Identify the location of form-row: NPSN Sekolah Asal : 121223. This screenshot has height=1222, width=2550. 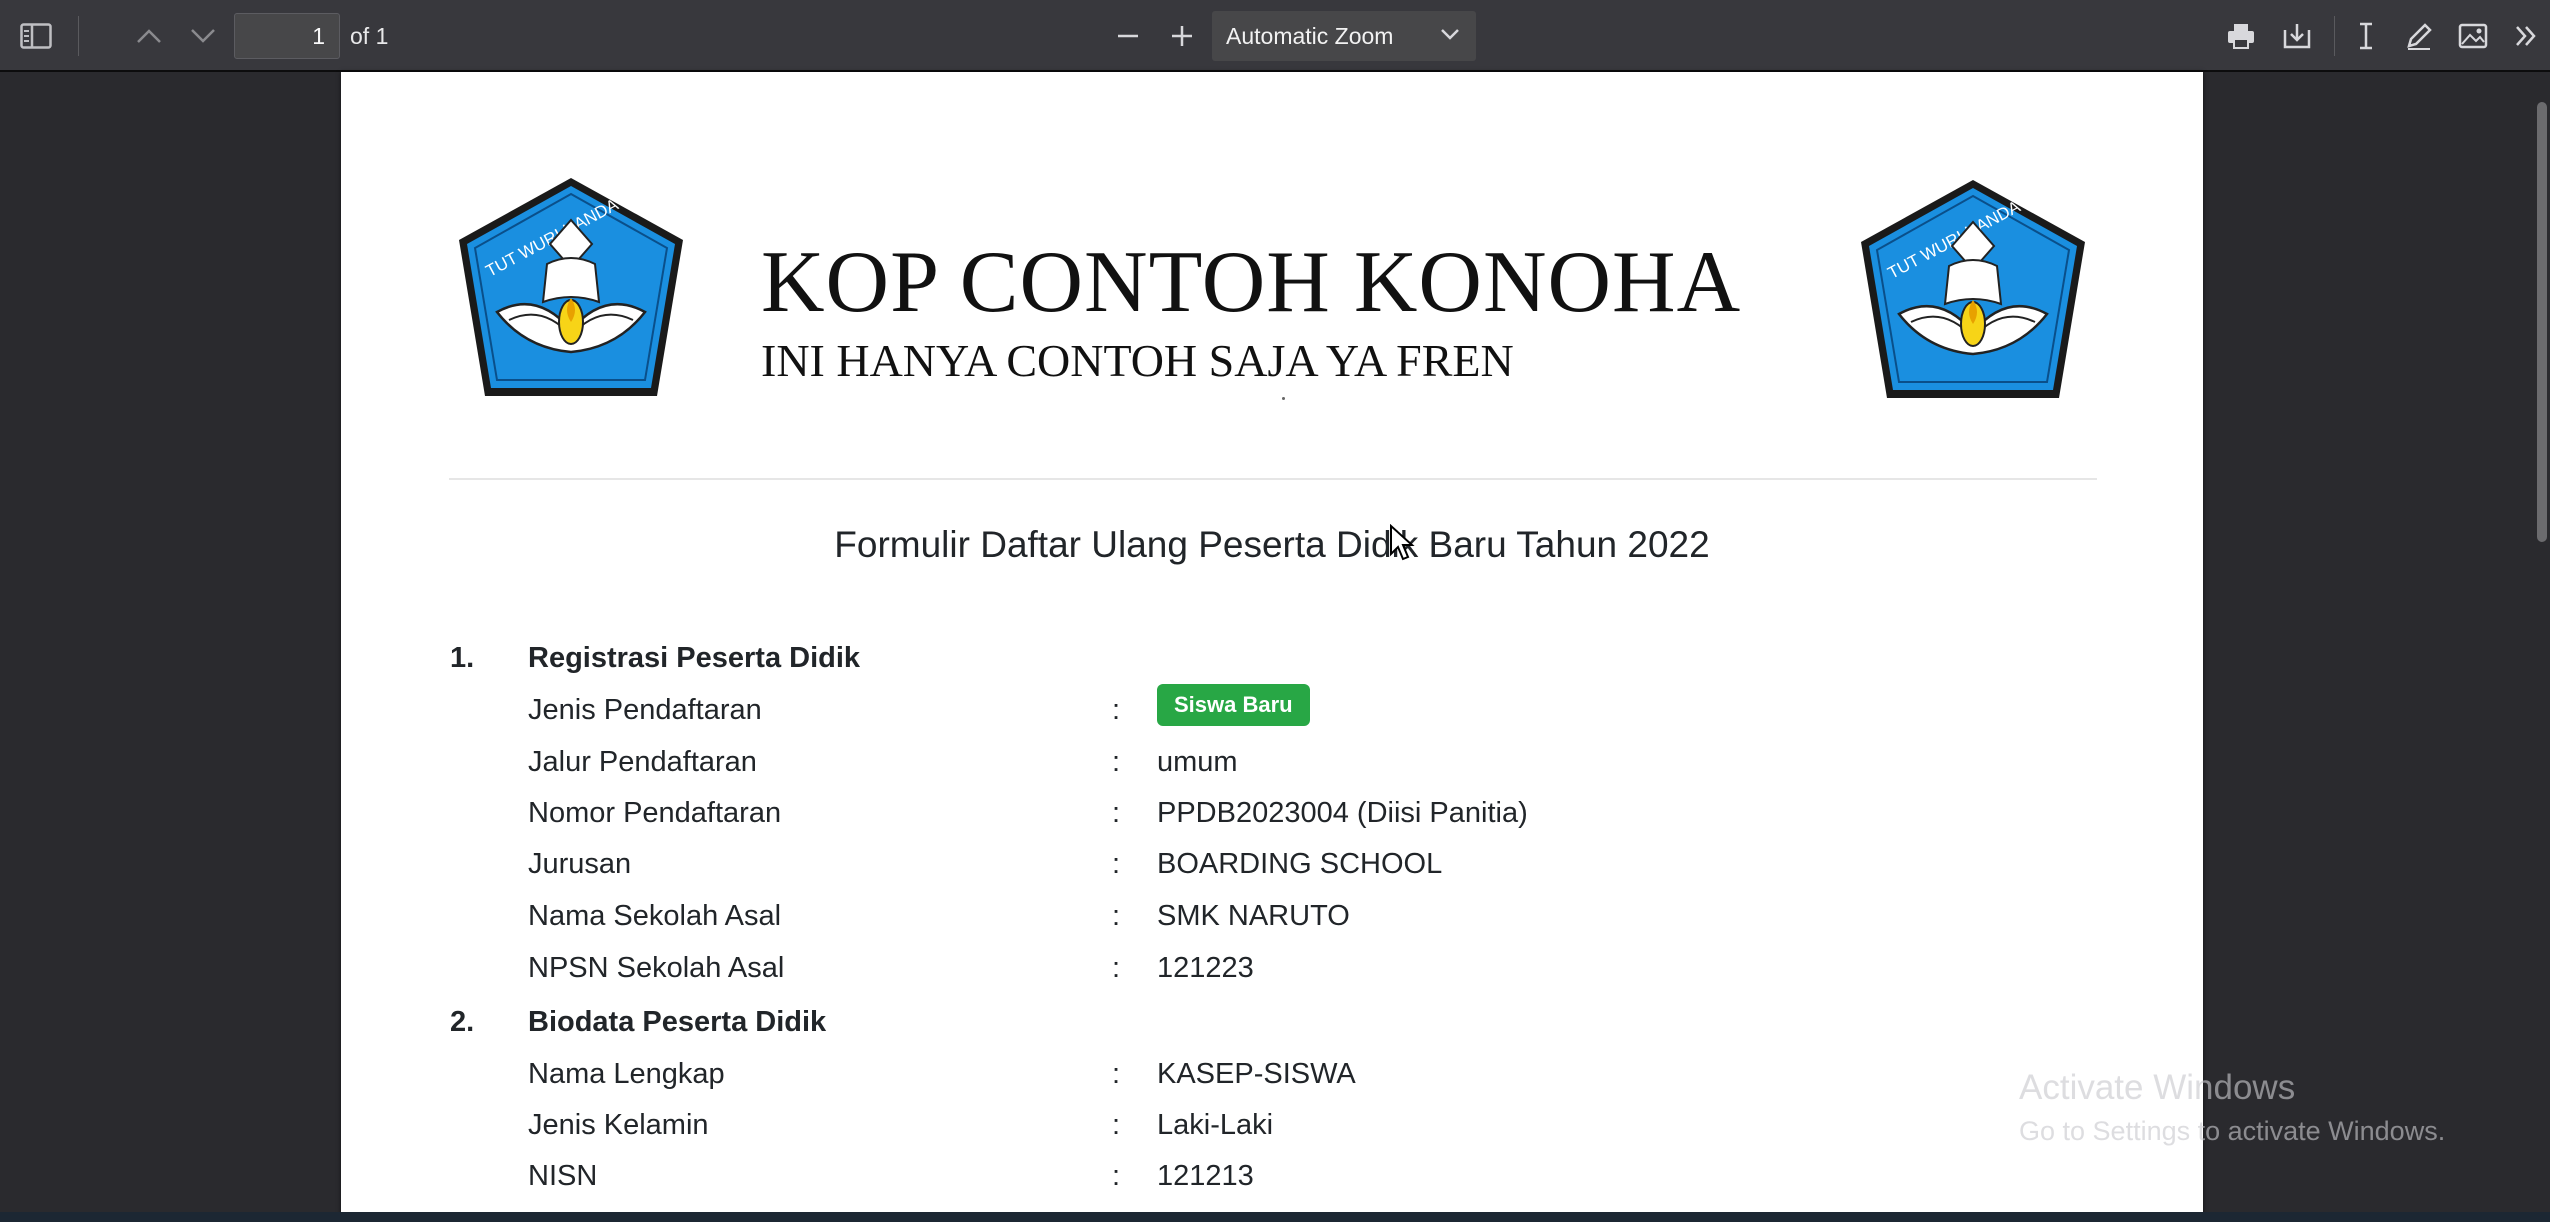
(1272, 977).